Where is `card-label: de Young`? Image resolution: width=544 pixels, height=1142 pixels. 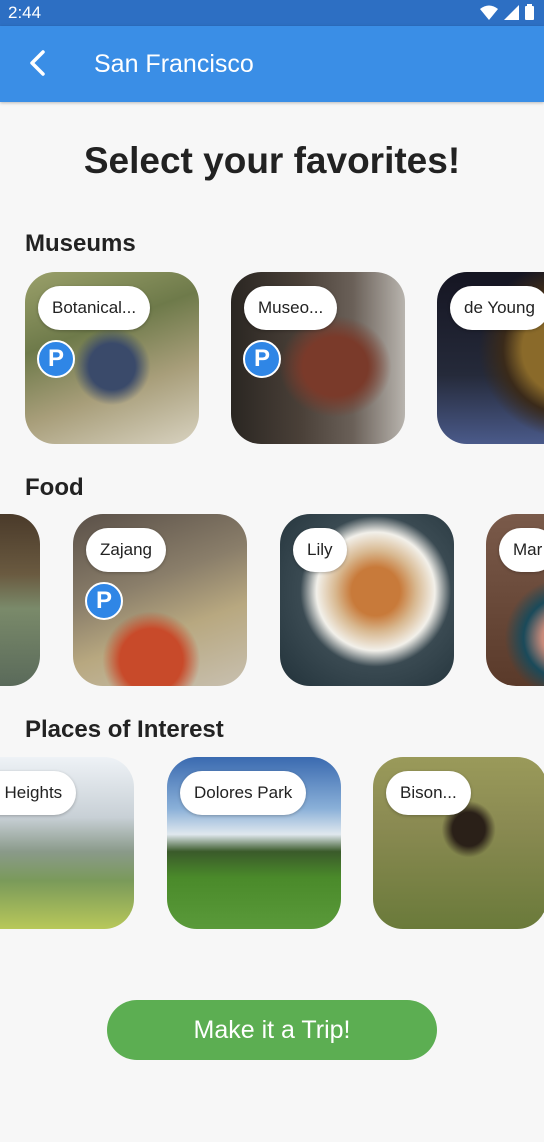
card-label: de Young is located at coordinates (497, 308).